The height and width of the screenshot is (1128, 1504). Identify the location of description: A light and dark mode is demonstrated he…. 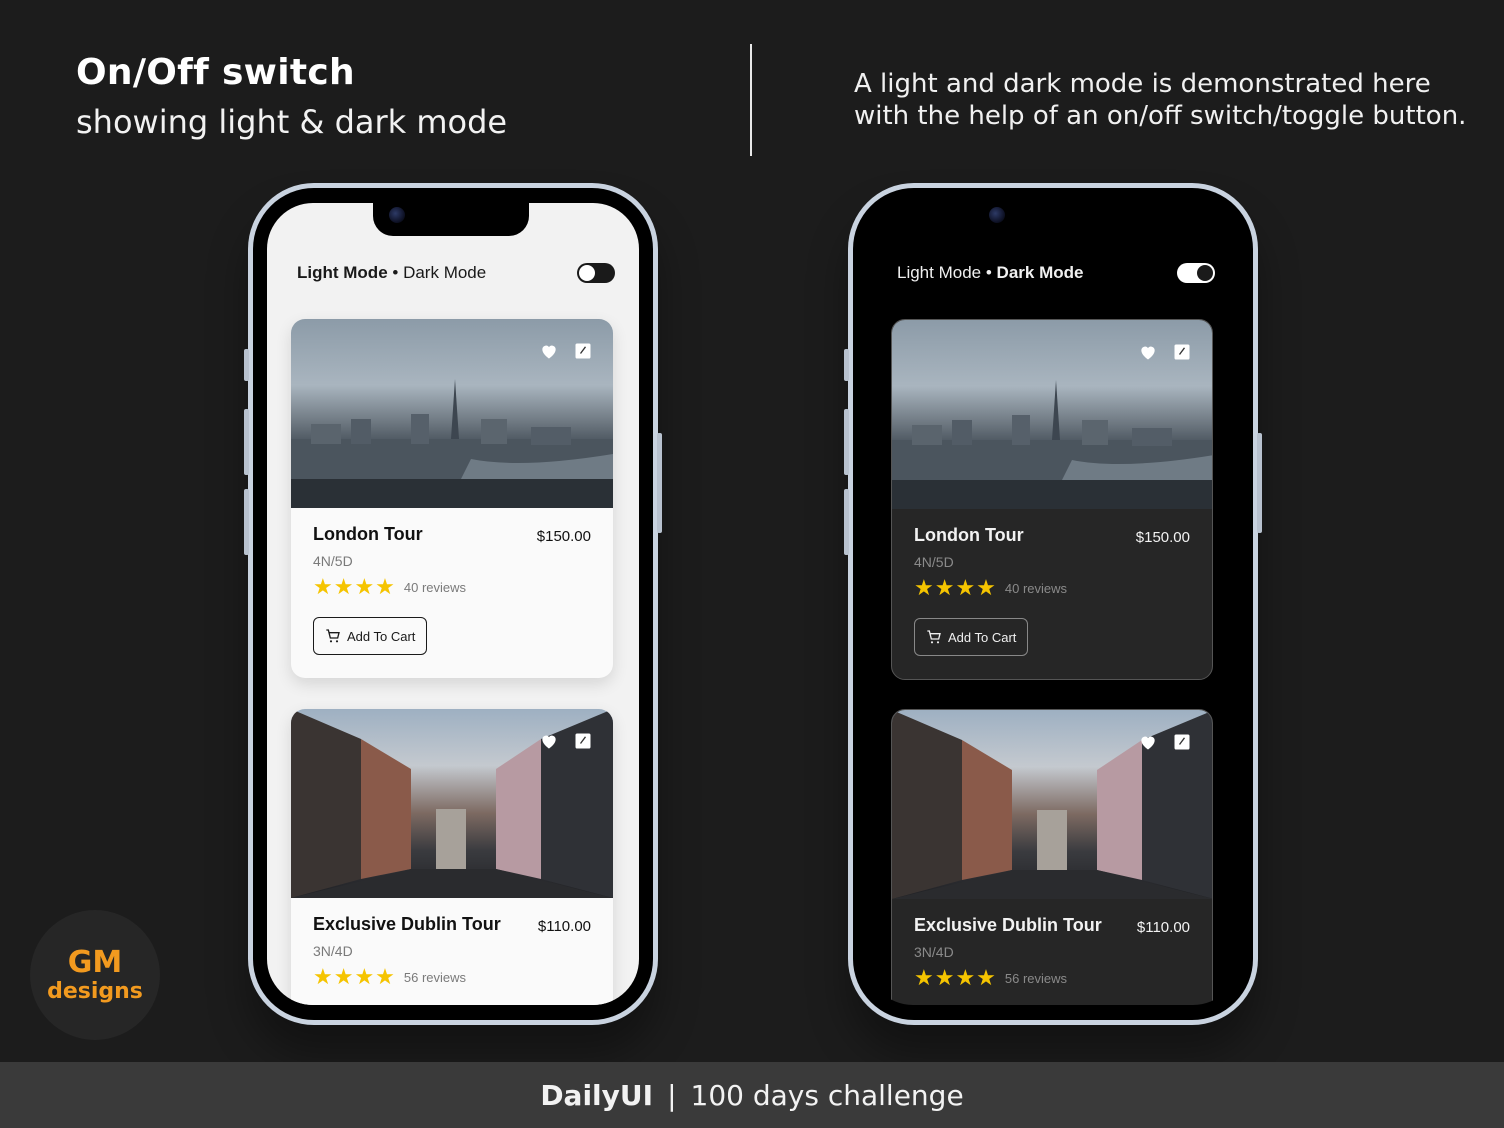
(1174, 100).